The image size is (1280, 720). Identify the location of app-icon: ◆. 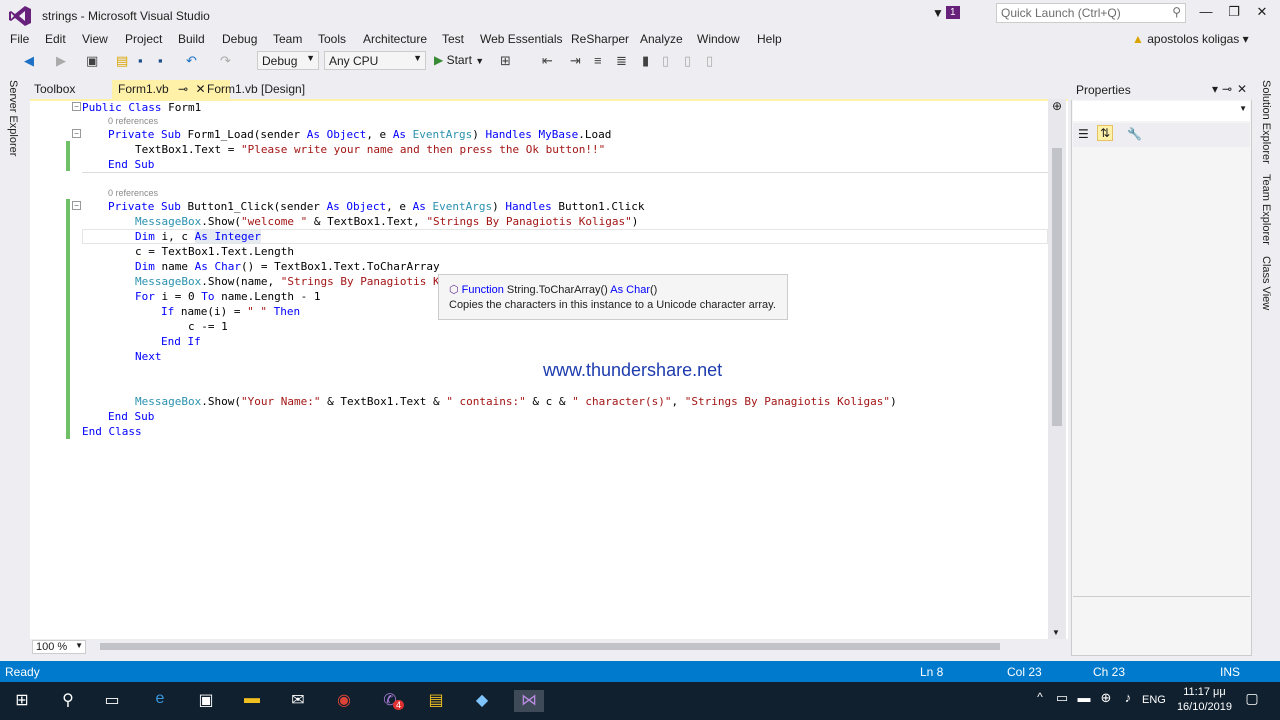
(482, 701).